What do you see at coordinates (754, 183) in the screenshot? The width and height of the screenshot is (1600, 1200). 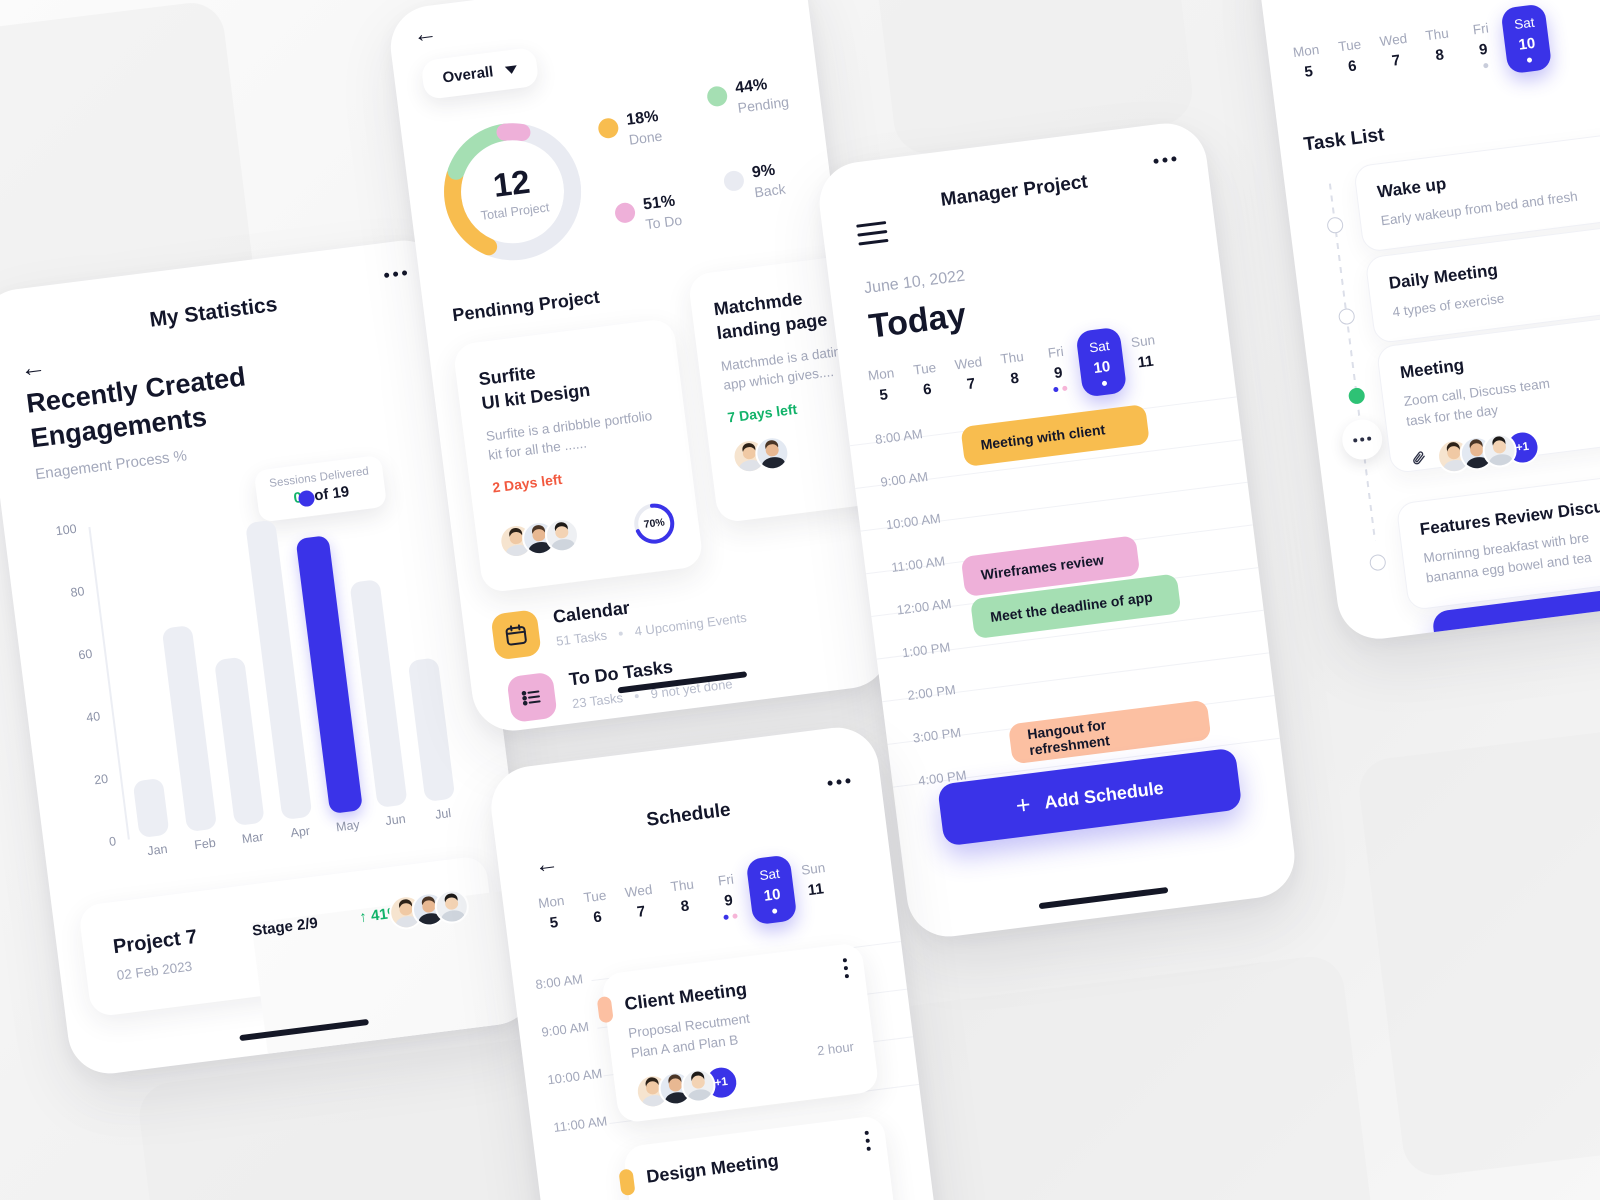 I see `legend-item-back: 9% Back` at bounding box center [754, 183].